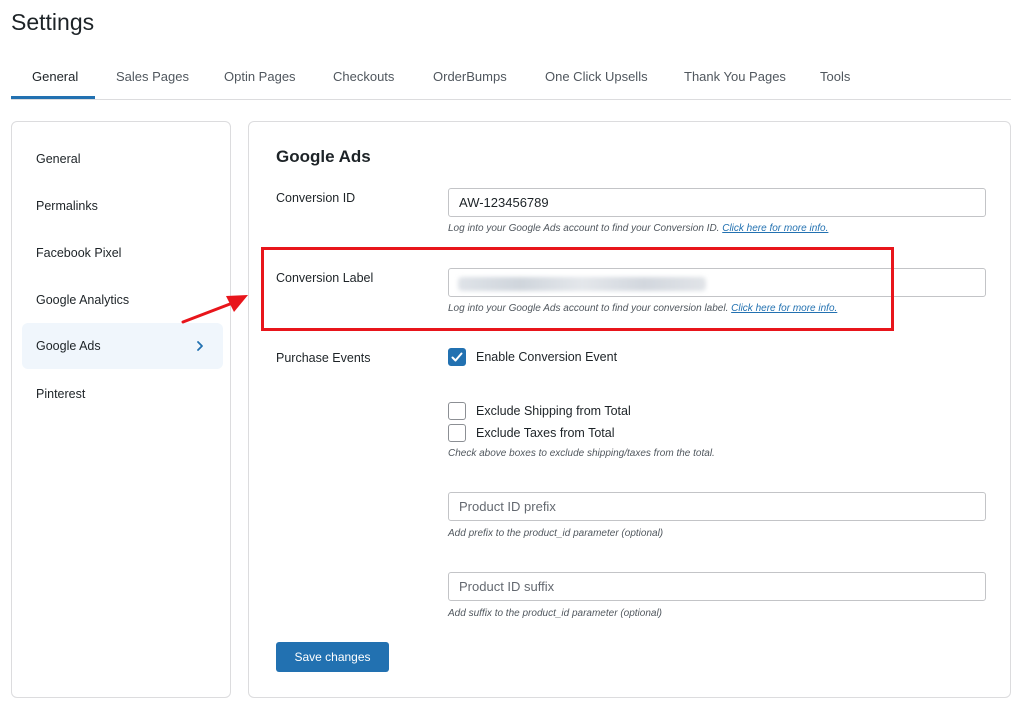 This screenshot has height=713, width=1024. Describe the element at coordinates (214, 309) in the screenshot. I see `annotation-arrow-icon` at that location.